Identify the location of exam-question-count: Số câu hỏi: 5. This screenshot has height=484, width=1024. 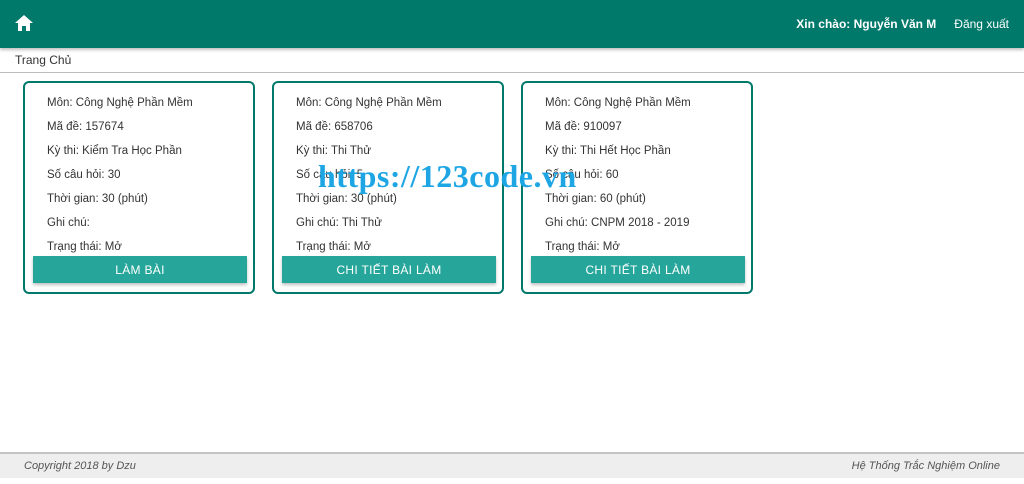
(330, 175).